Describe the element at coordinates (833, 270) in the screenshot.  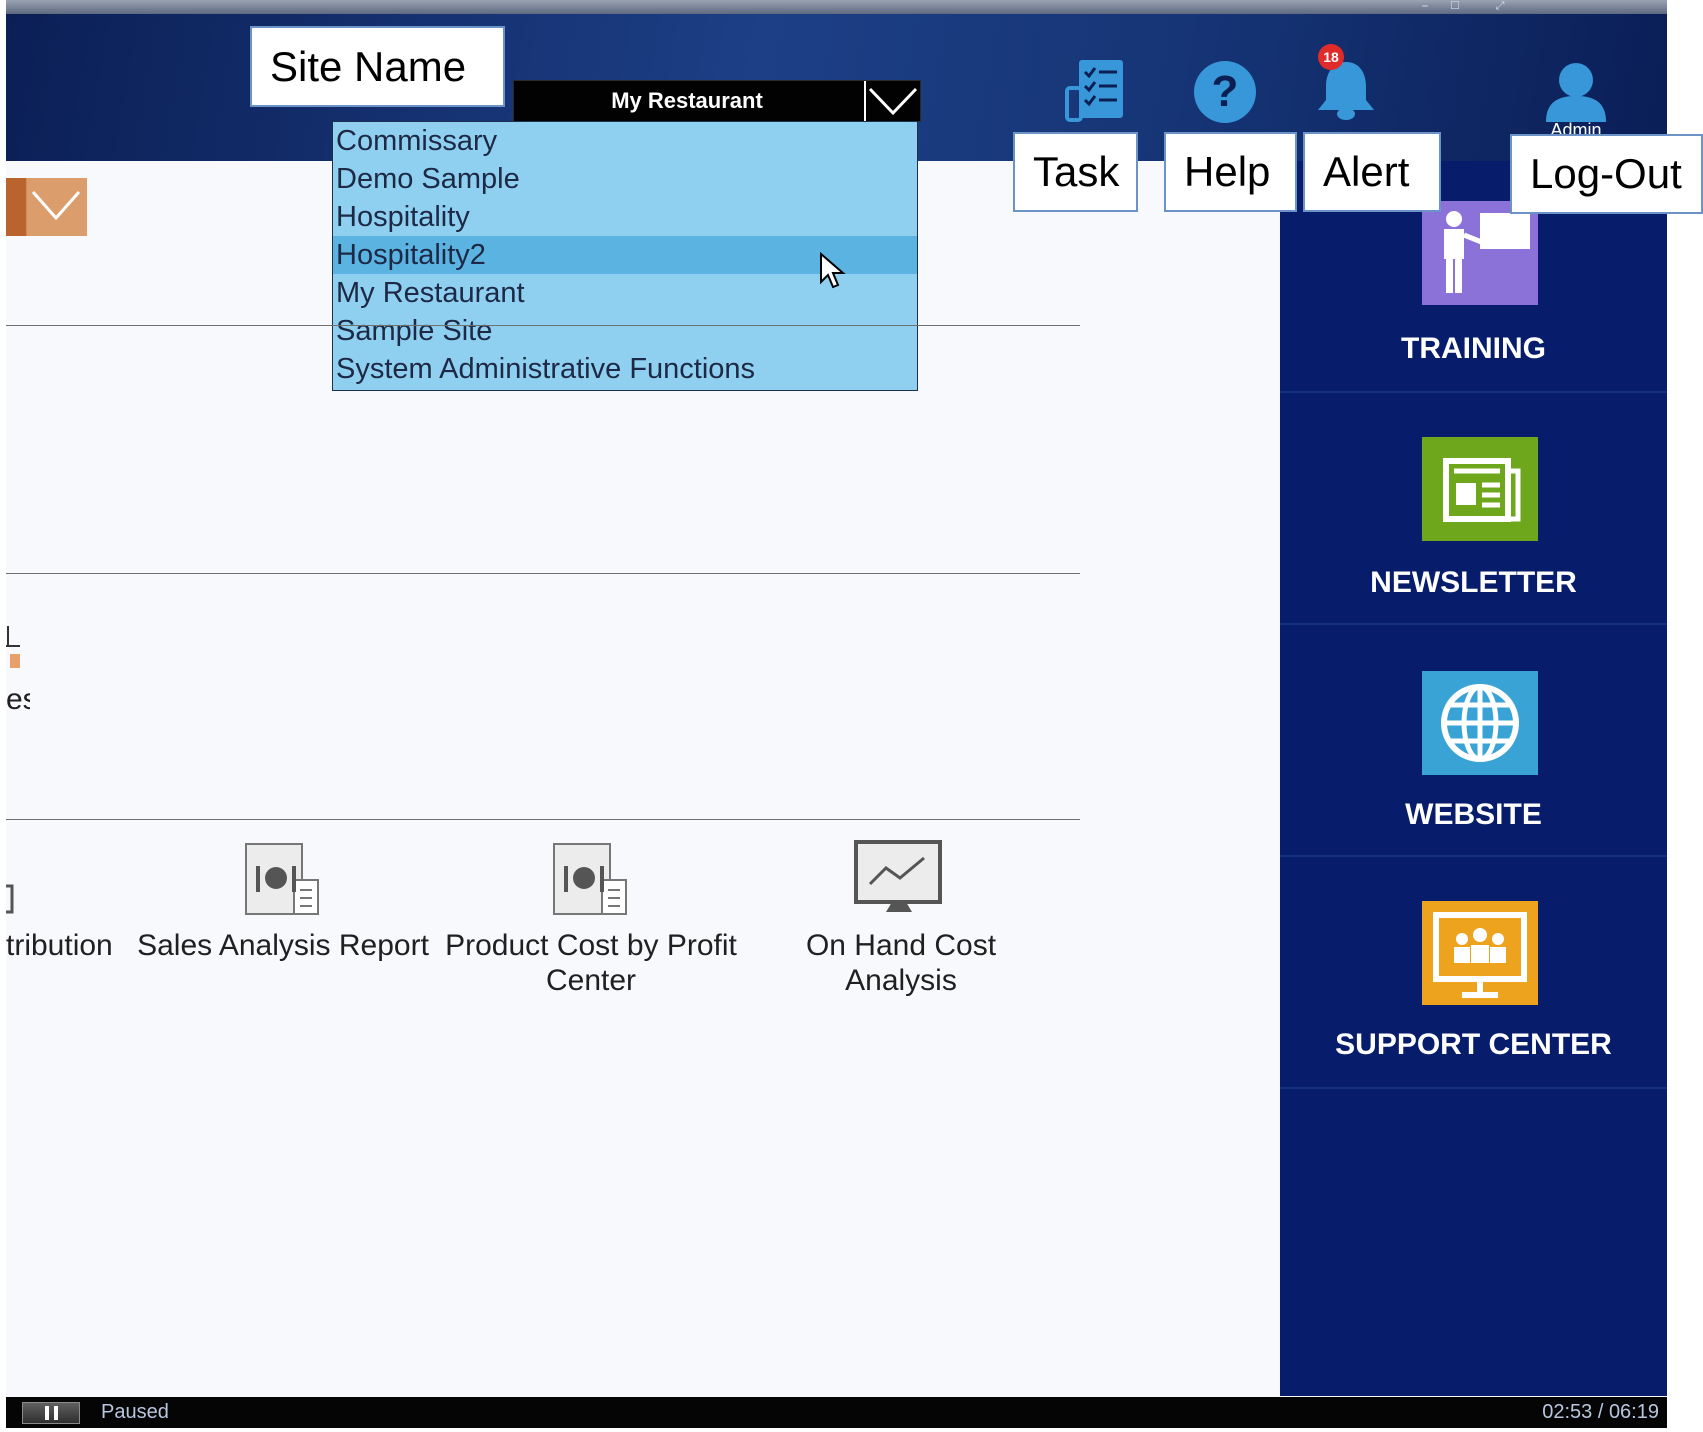
I see `mouse-cursor-icon` at that location.